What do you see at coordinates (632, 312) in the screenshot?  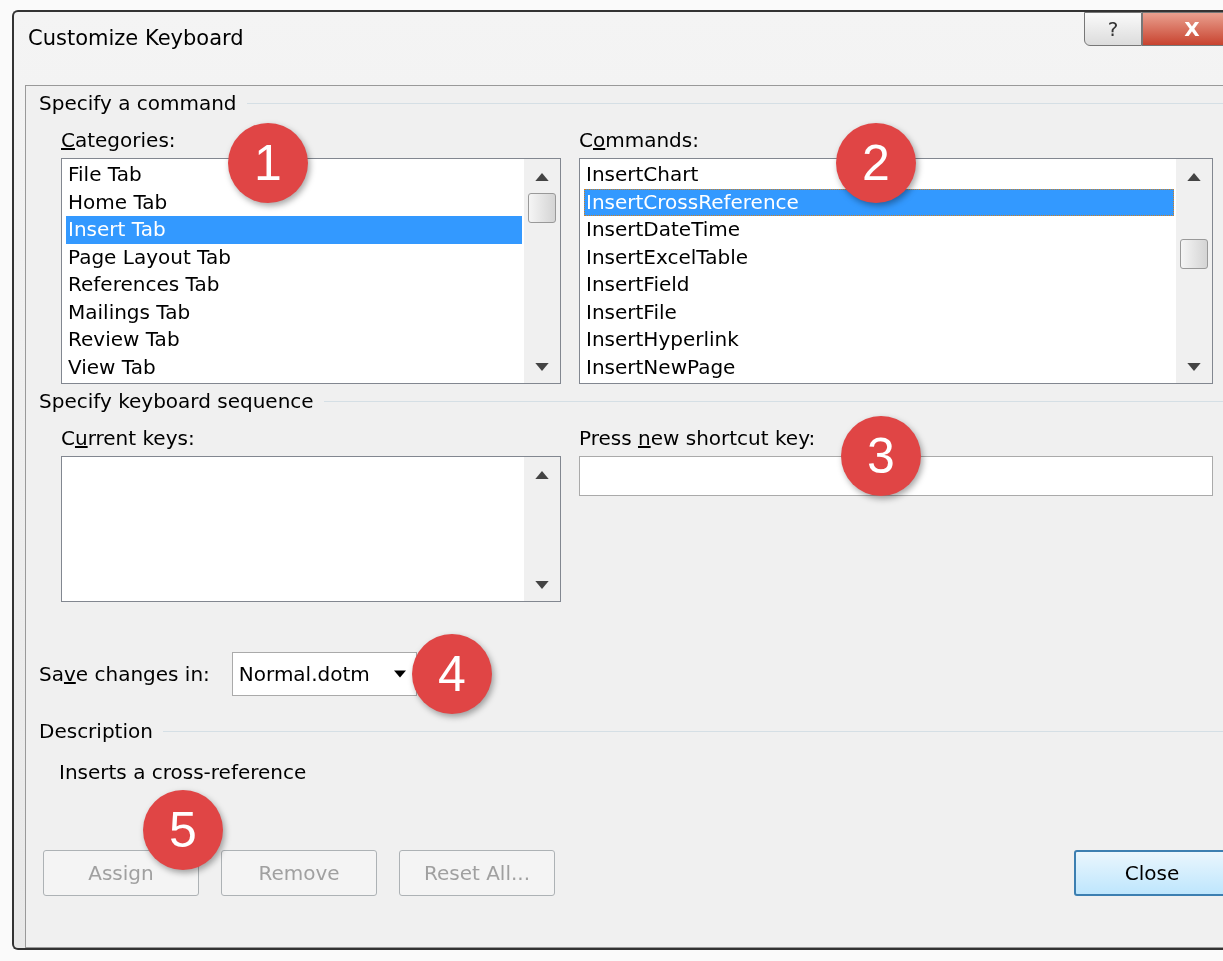 I see `list-item: InsertFile` at bounding box center [632, 312].